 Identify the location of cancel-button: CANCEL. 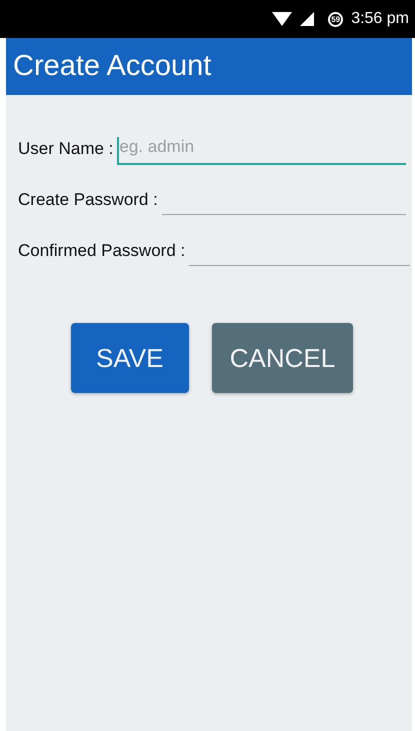
(283, 358).